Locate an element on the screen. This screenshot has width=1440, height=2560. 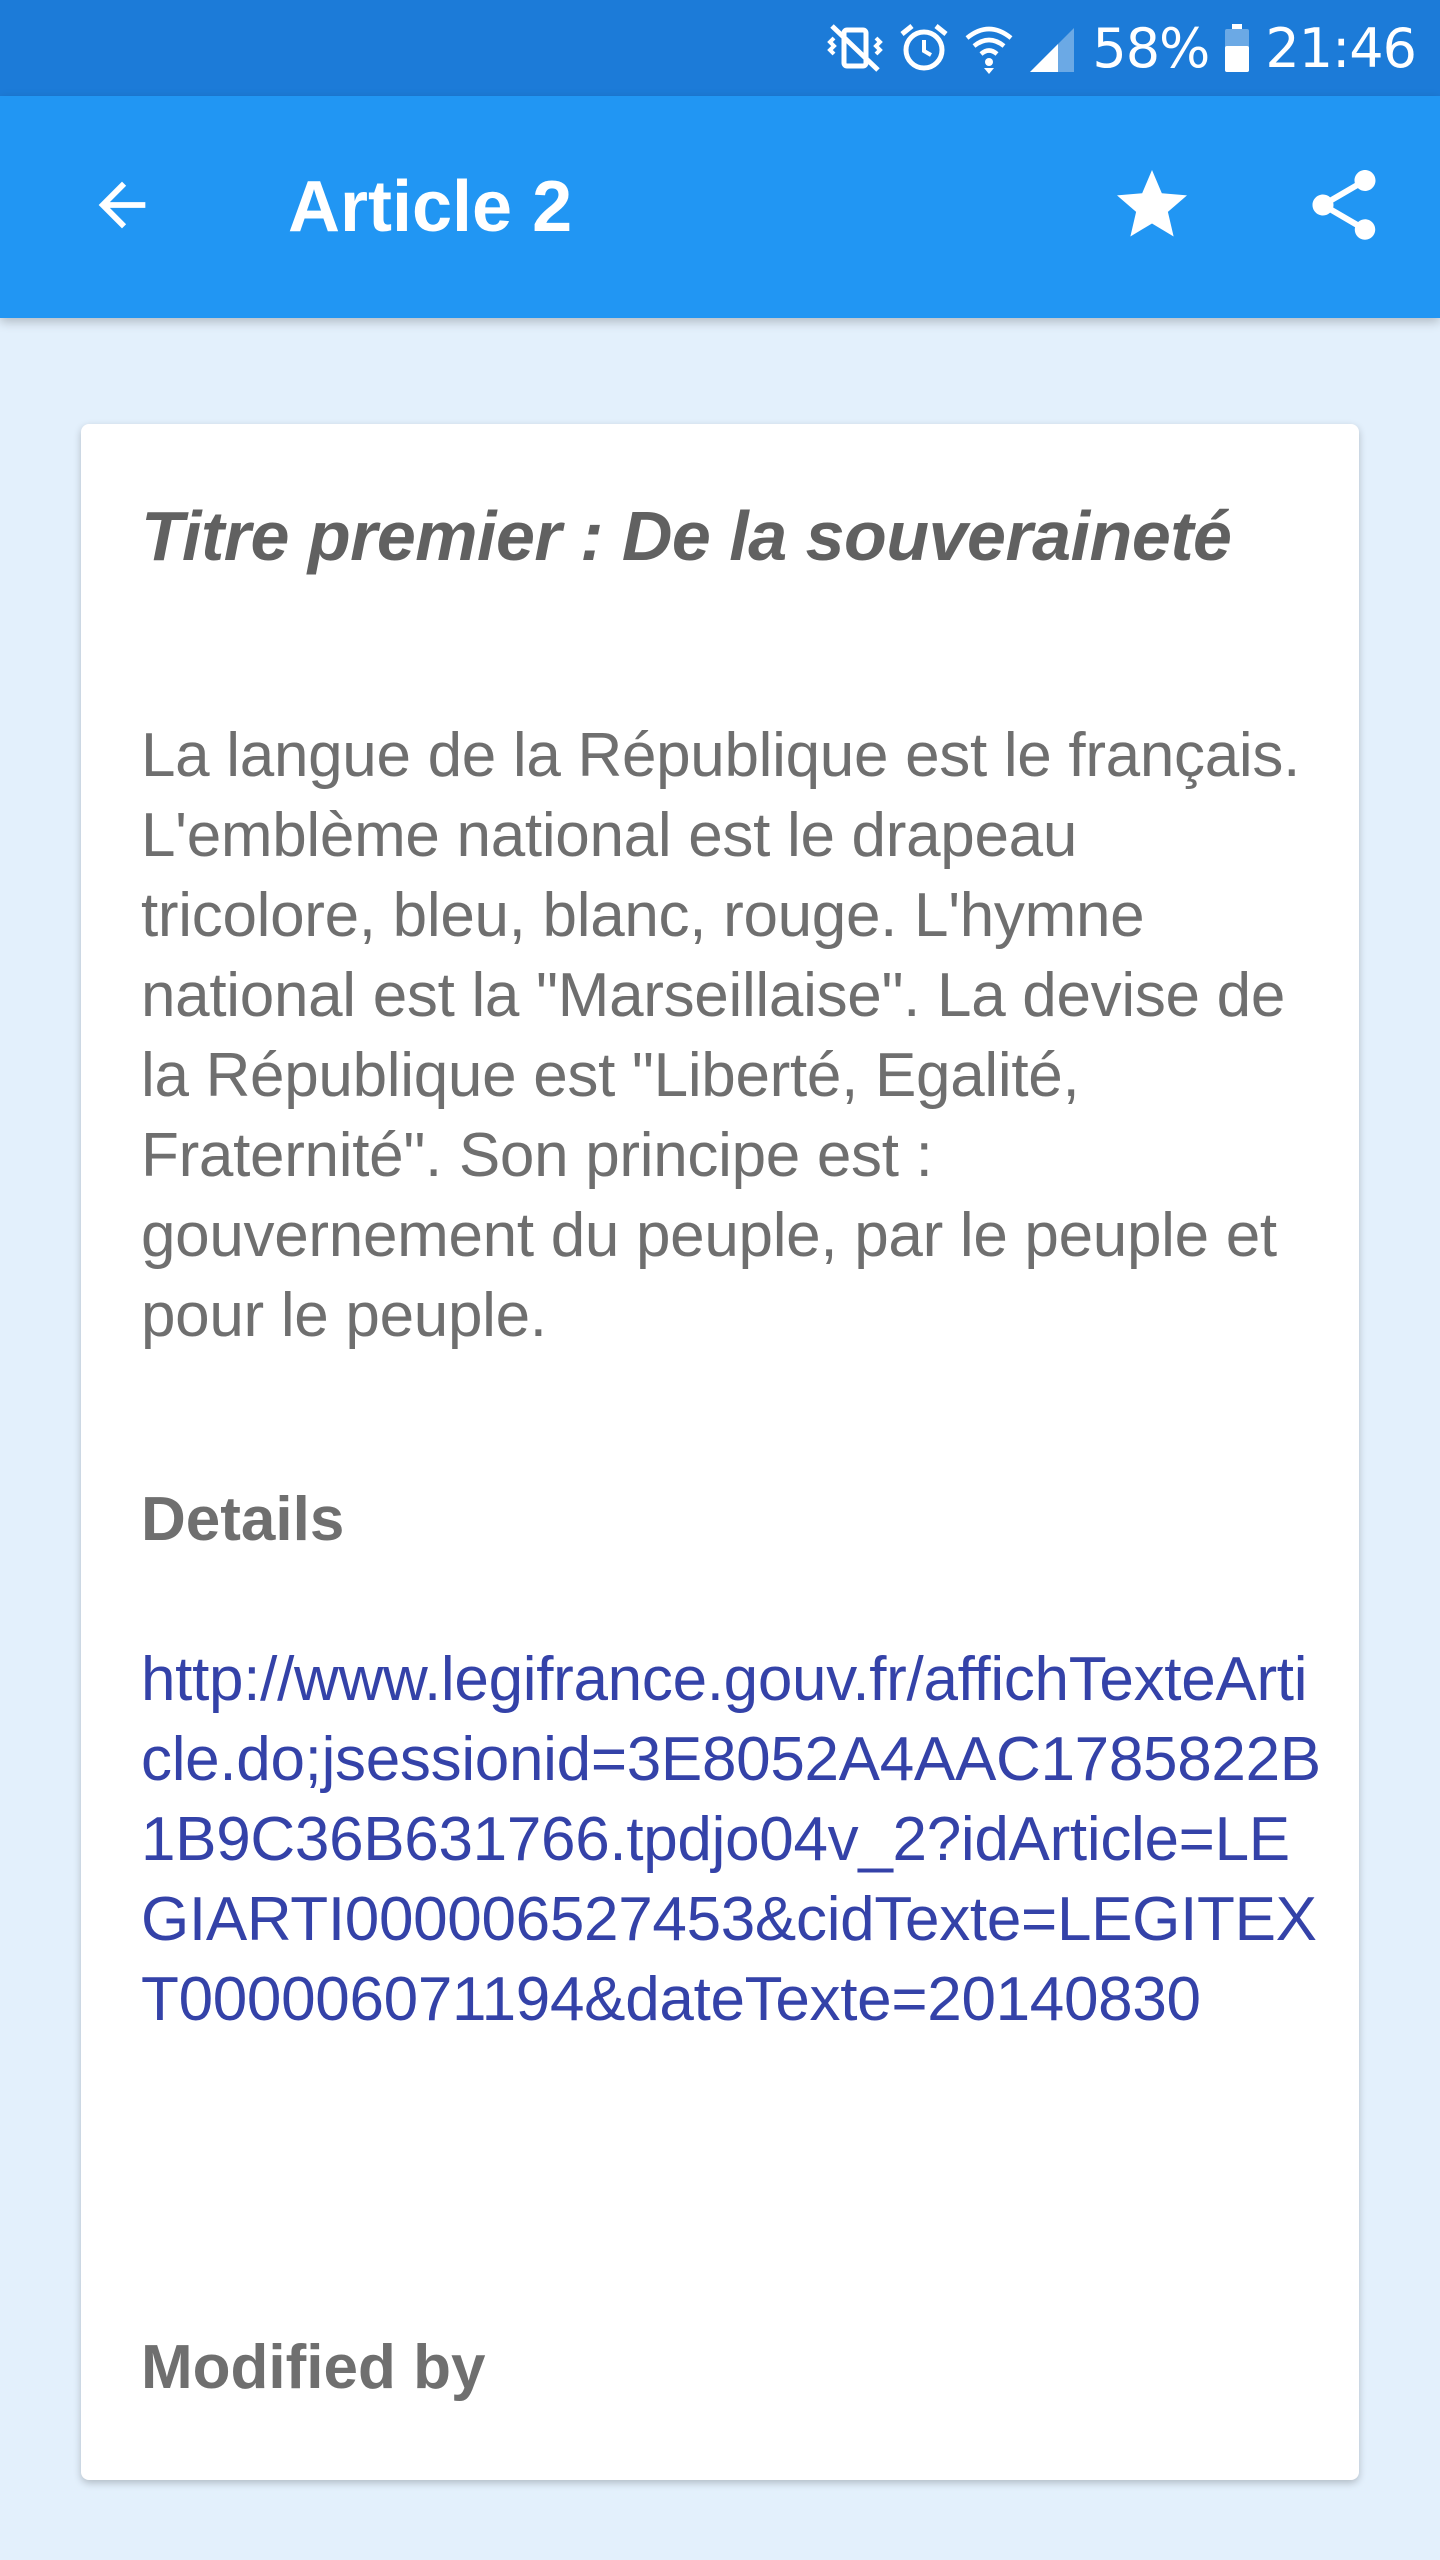
vibrate-mute-icon is located at coordinates (855, 48).